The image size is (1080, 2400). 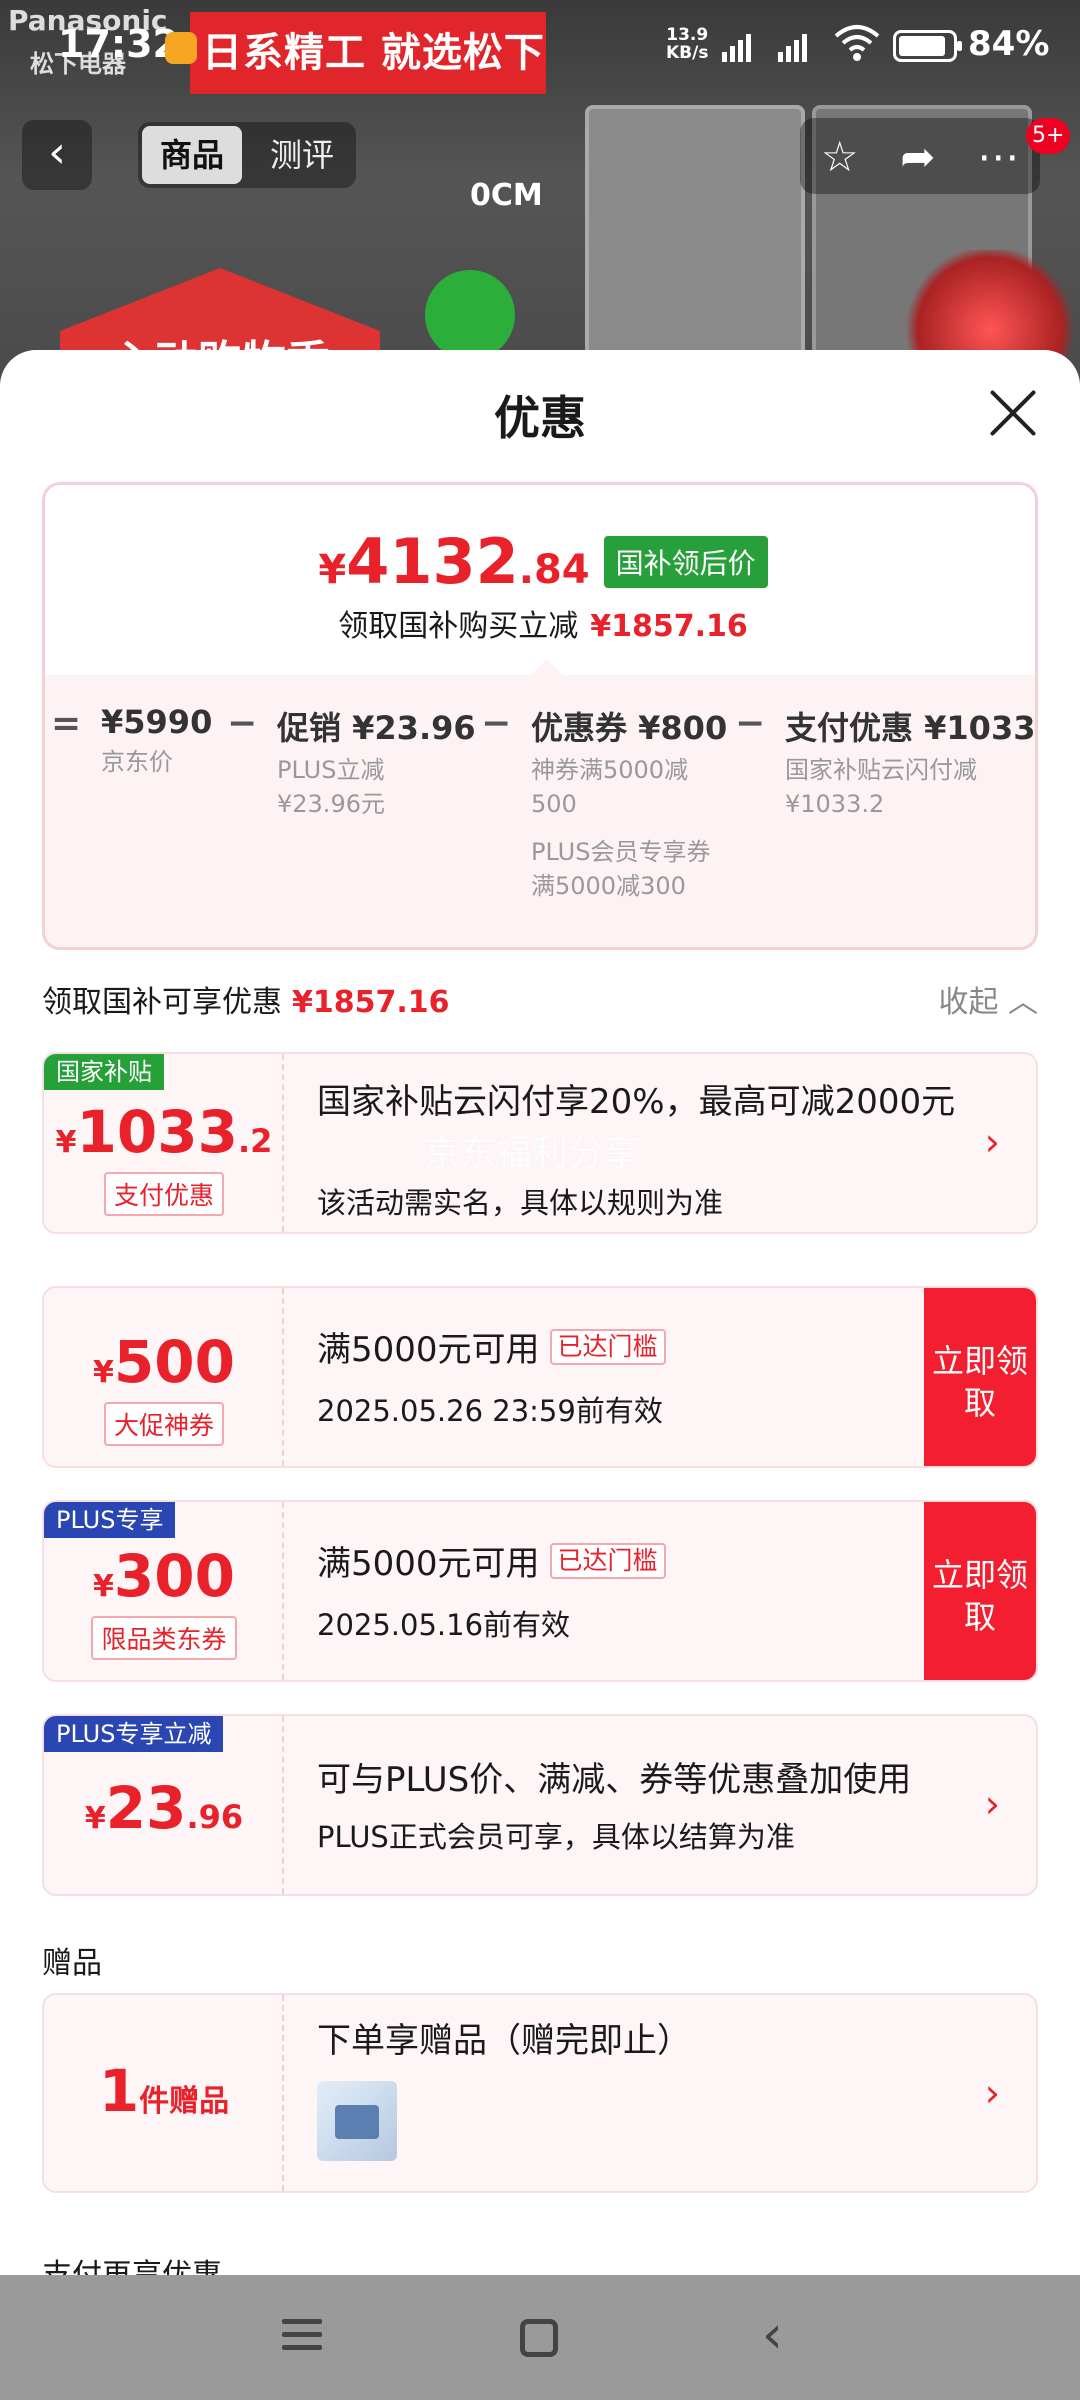 I want to click on energy-icon, so click(x=470, y=315).